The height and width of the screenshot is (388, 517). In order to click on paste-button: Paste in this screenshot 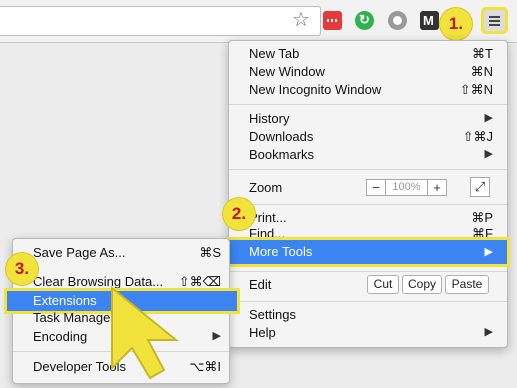, I will do `click(467, 284)`.